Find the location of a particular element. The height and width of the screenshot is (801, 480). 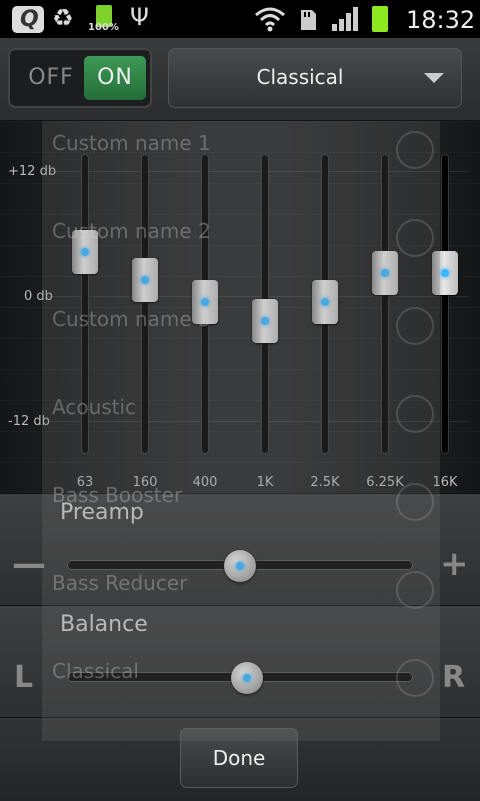

sd-card-icon is located at coordinates (308, 20).